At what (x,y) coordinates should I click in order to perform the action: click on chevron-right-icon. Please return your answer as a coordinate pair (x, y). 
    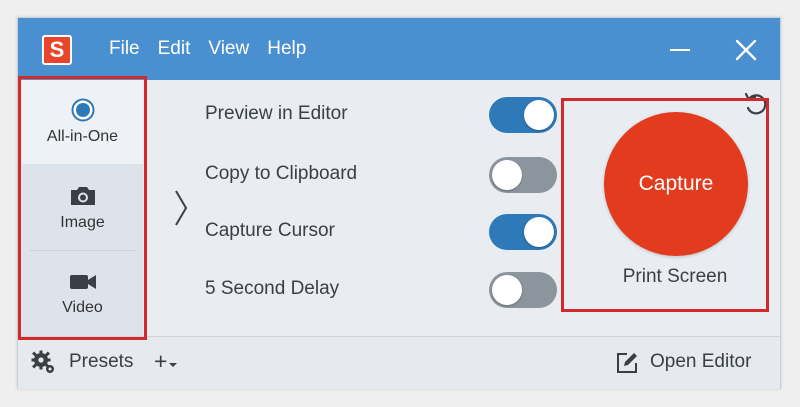
    Looking at the image, I should click on (181, 208).